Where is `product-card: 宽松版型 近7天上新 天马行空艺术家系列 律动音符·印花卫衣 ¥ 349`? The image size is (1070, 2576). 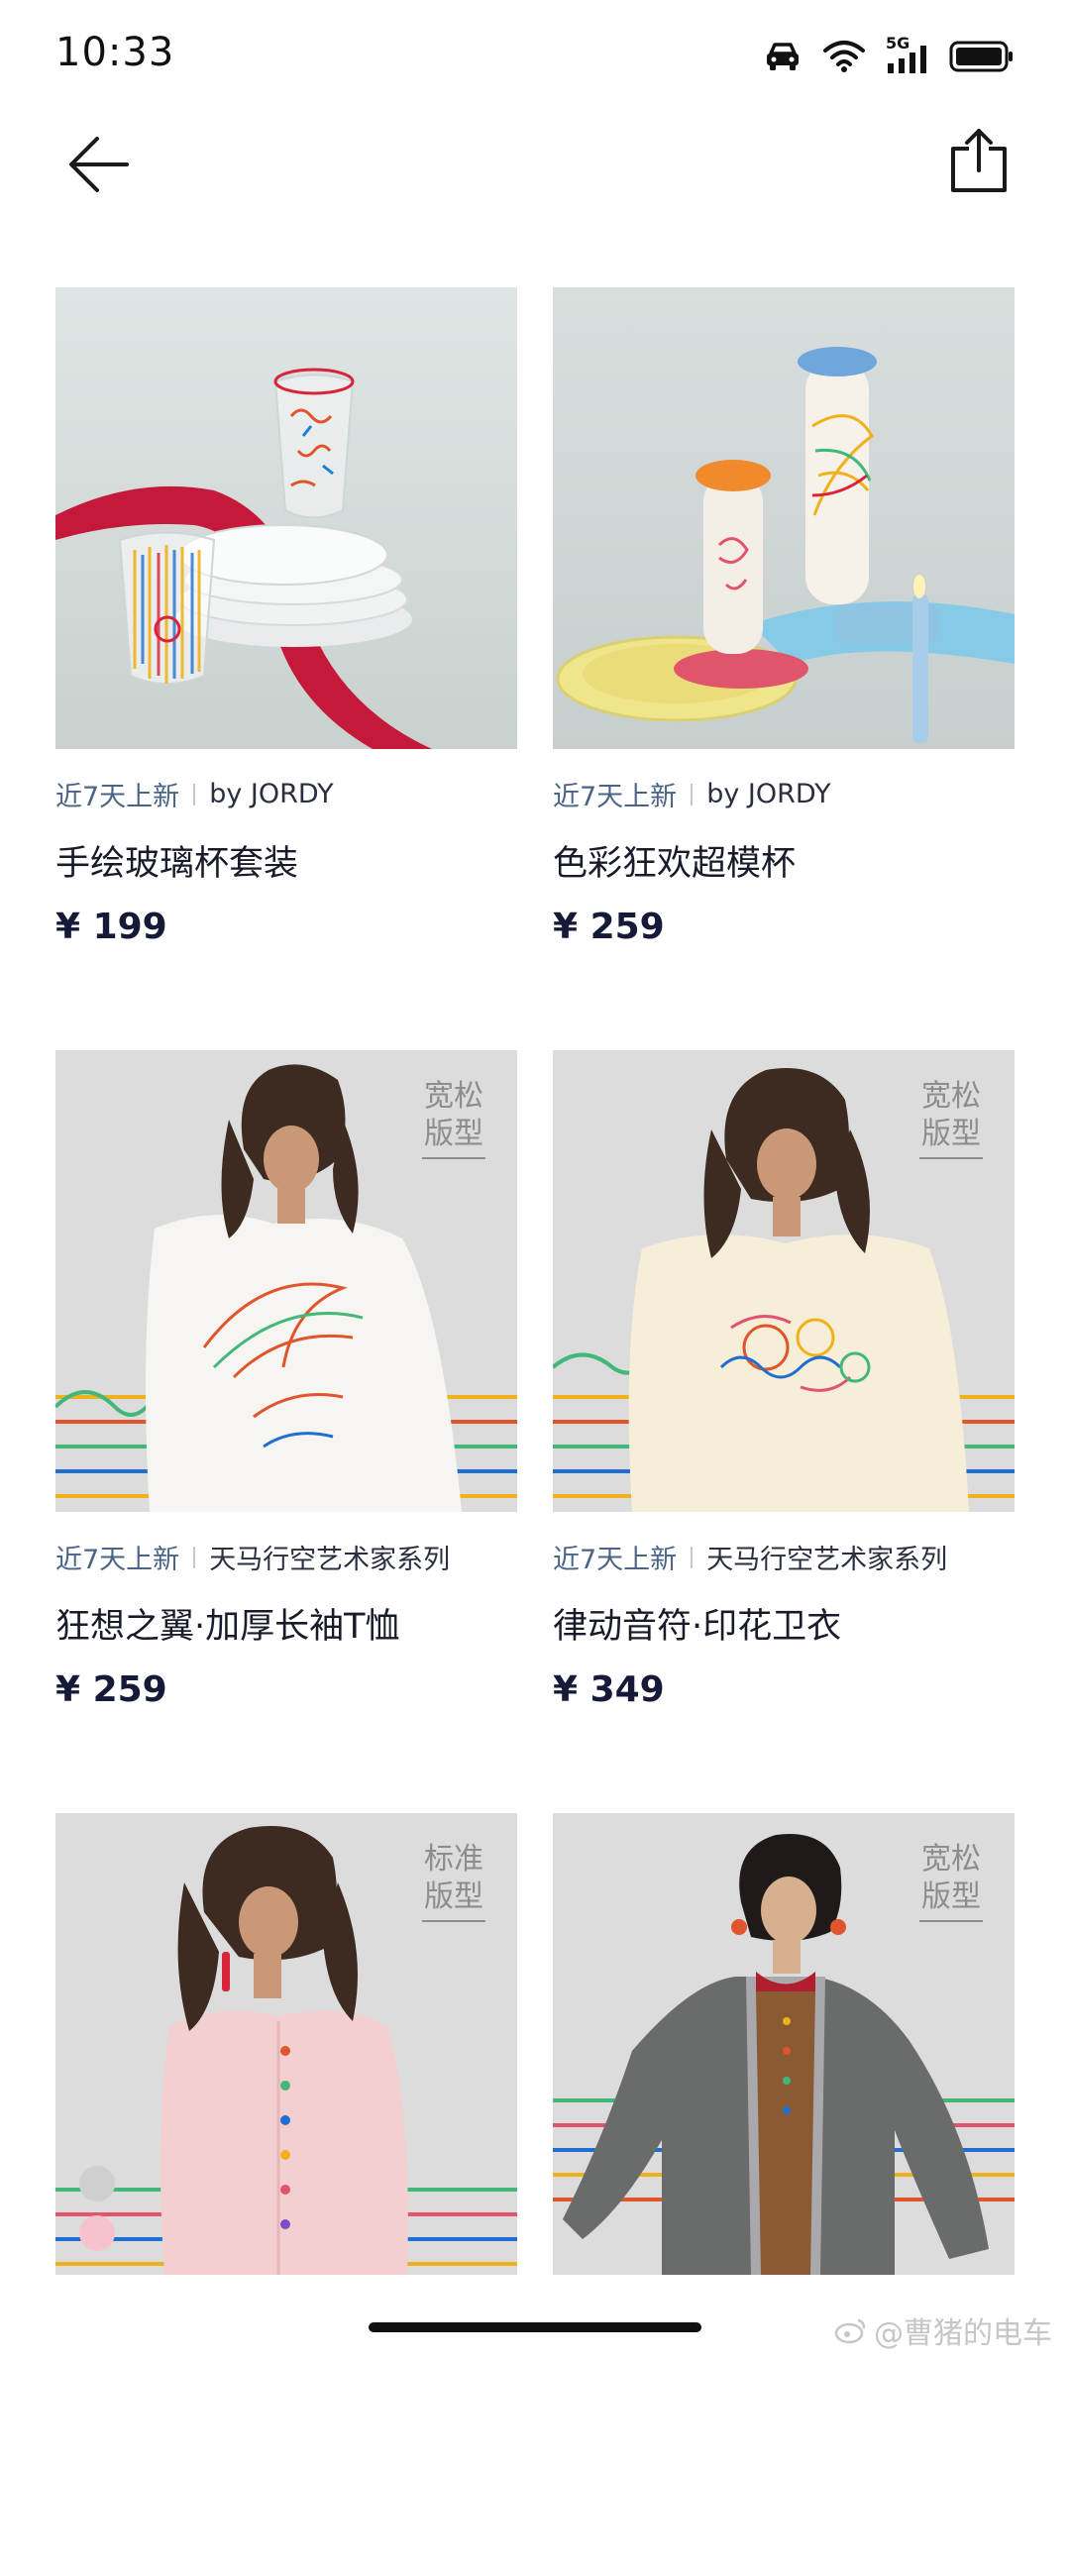
product-card: 宽松版型 近7天上新 天马行空艺术家系列 律动音符·印花卫衣 ¥ 349 is located at coordinates (784, 1431).